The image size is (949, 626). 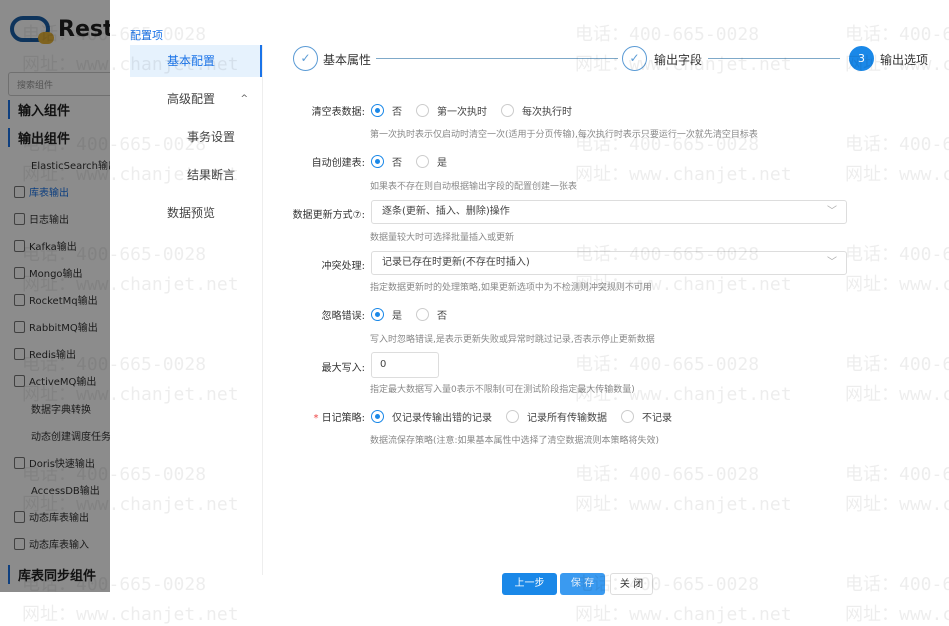 I want to click on radio-every-run: 每次执行时, so click(x=536, y=110).